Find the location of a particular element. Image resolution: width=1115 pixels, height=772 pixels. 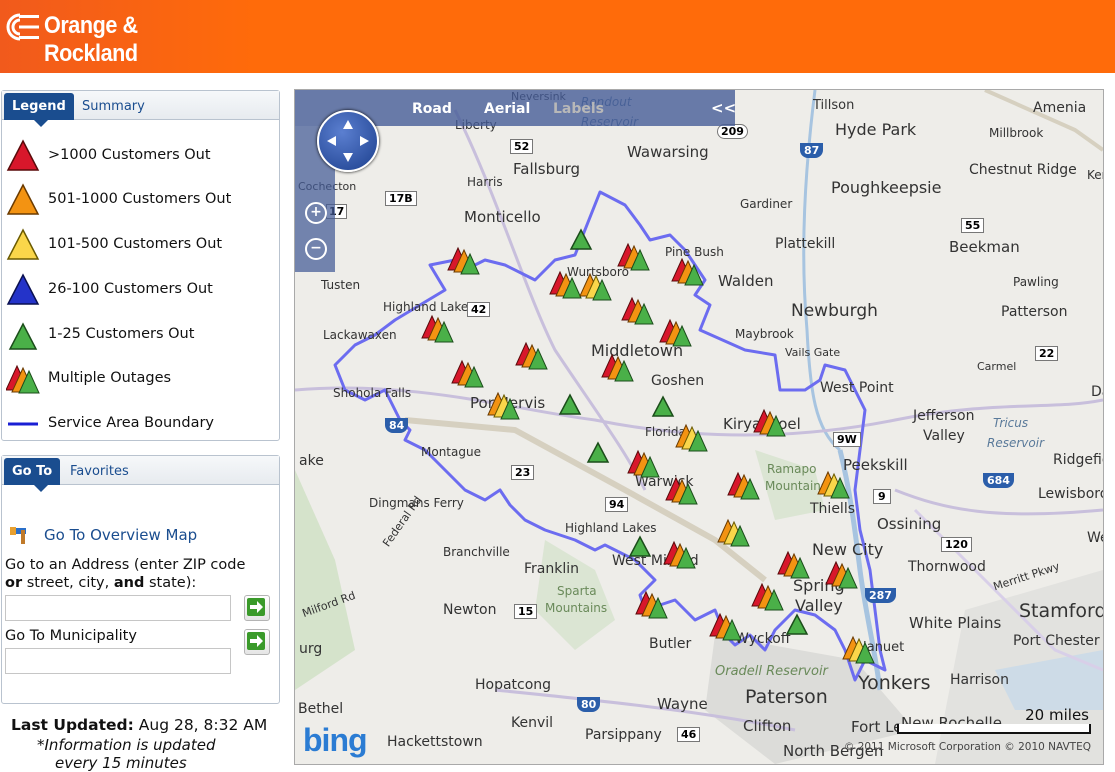

legend-item: Service Area Boundary is located at coordinates (141, 424).